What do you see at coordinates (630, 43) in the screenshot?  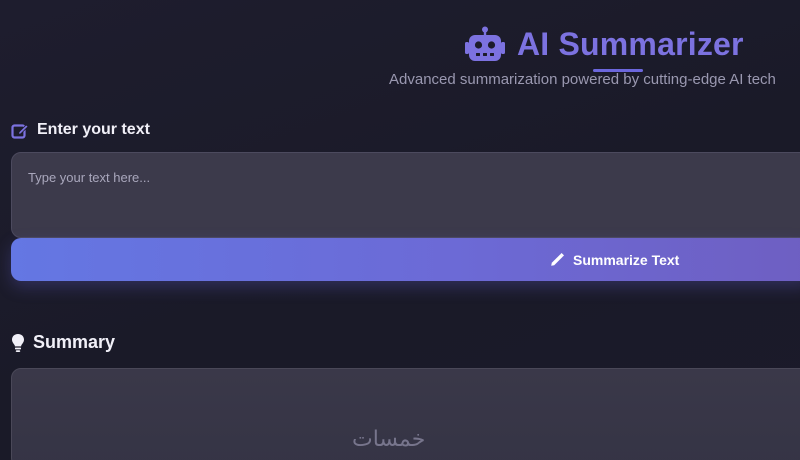 I see `app-title: AI Summarizer` at bounding box center [630, 43].